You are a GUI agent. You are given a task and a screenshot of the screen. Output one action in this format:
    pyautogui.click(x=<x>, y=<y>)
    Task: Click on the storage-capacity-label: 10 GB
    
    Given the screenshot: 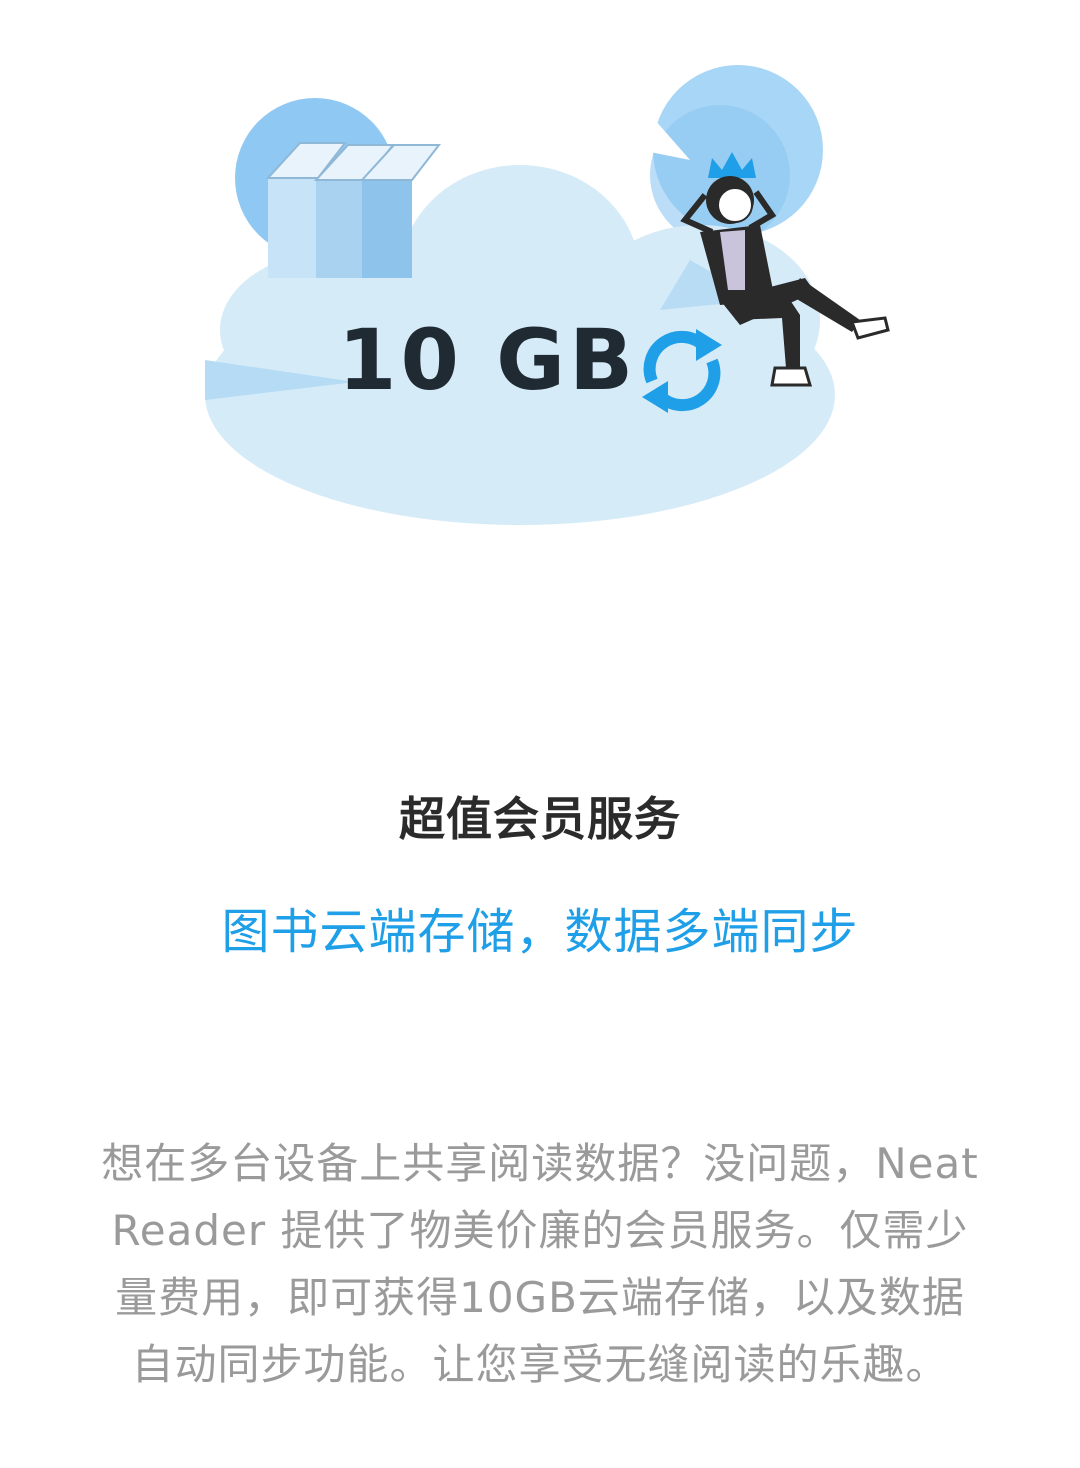 What is the action you would take?
    pyautogui.click(x=488, y=360)
    